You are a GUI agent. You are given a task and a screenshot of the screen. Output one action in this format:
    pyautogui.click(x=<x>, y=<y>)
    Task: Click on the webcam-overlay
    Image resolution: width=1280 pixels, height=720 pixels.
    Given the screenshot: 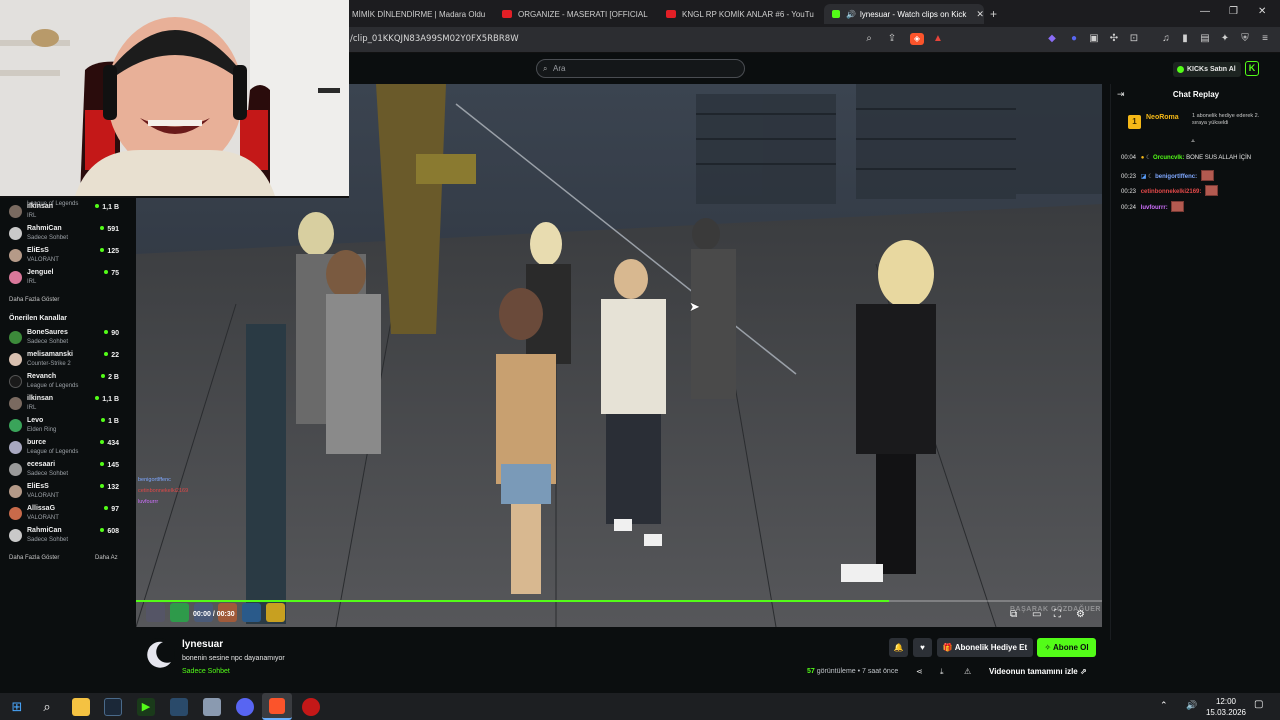 What is the action you would take?
    pyautogui.click(x=174, y=98)
    